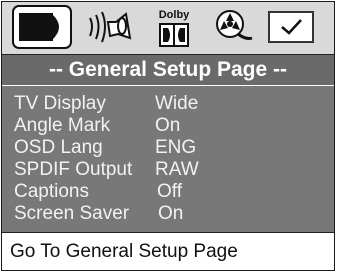 The width and height of the screenshot is (338, 273). I want to click on setting-label: OSD Lang, so click(58, 147).